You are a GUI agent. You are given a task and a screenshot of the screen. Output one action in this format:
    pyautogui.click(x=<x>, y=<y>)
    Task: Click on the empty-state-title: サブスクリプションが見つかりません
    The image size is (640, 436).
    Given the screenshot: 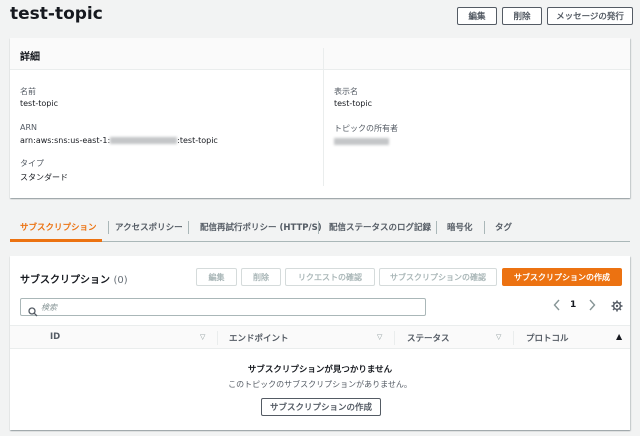 What is the action you would take?
    pyautogui.click(x=320, y=370)
    